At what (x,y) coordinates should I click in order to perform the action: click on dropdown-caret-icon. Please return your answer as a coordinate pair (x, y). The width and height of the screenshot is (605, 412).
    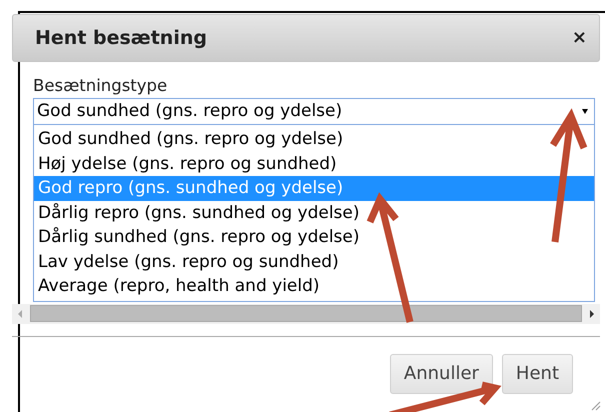
    Looking at the image, I should click on (585, 111).